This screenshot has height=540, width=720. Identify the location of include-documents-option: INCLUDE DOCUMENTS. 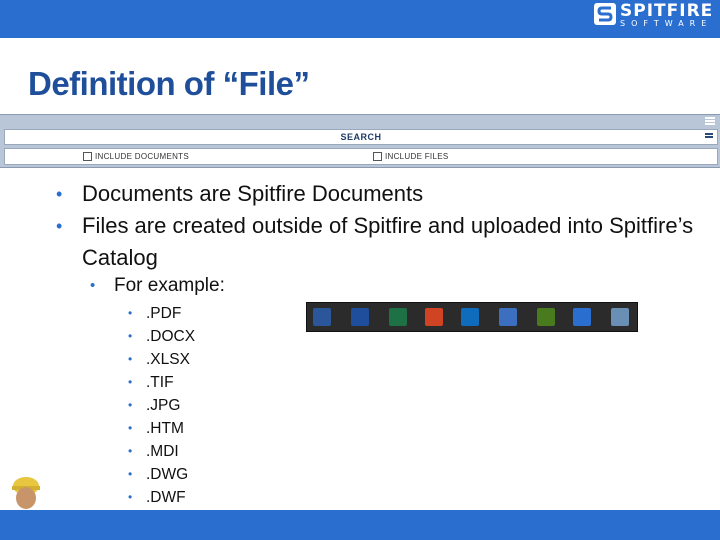
(136, 156).